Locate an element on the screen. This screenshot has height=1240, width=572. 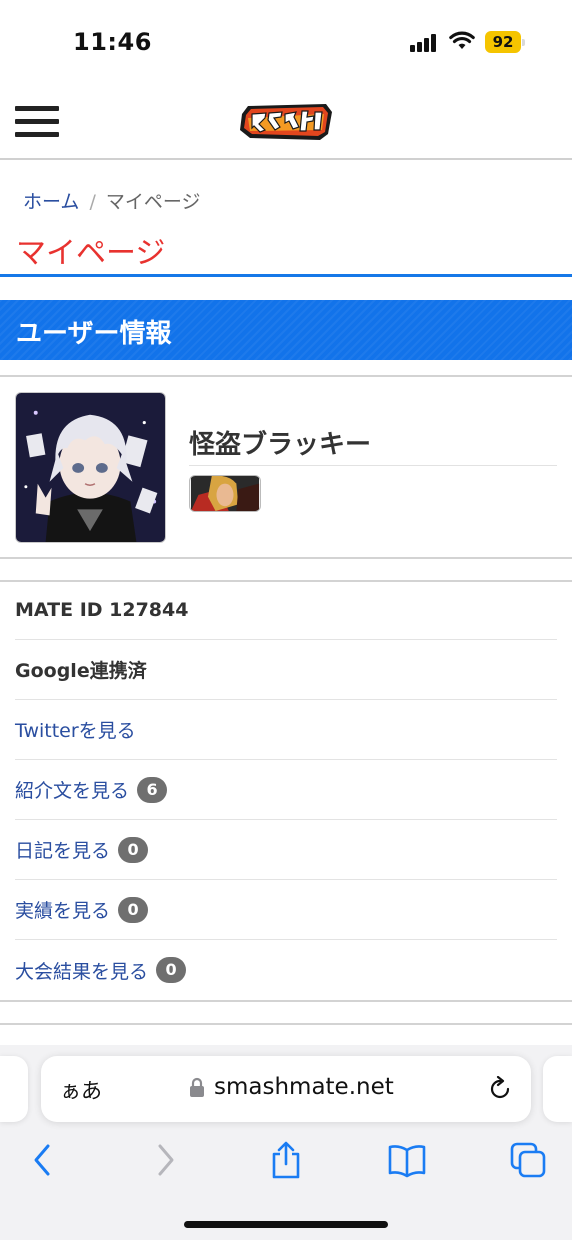
achievements-link: 実績を見る 0 is located at coordinates (286, 910).